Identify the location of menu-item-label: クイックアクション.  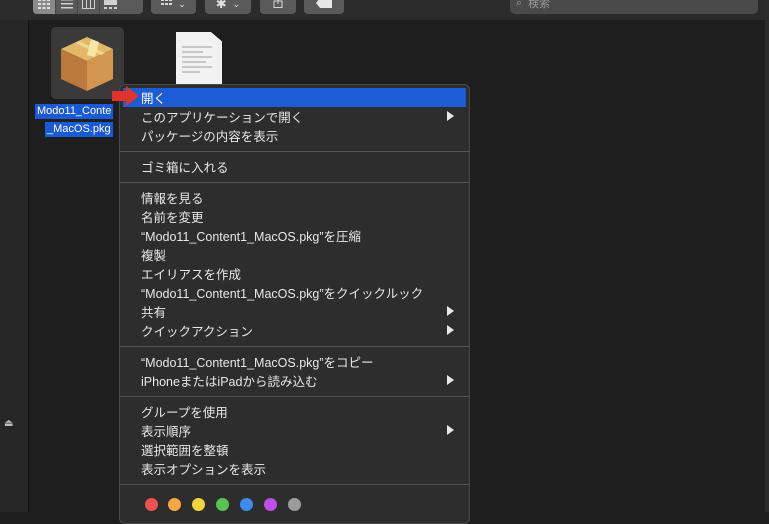
(197, 332).